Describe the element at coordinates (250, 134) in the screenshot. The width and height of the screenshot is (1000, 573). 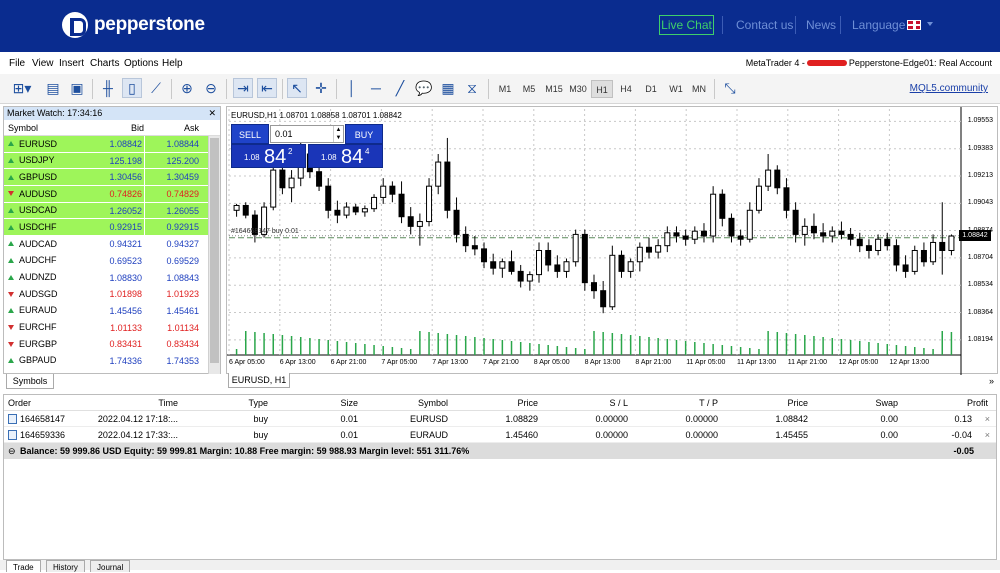
I see `sell-button: SELL` at that location.